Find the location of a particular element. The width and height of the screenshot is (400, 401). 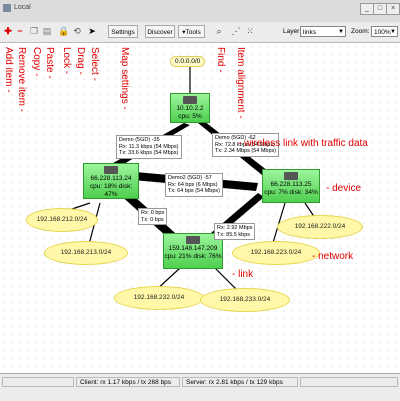

drag-icon: ⟲ is located at coordinates (77, 31).